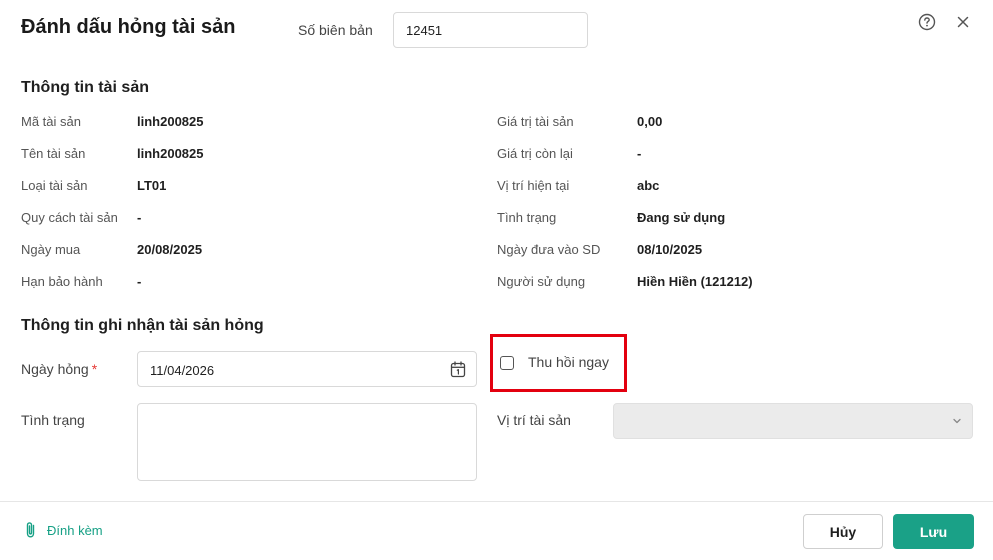 The width and height of the screenshot is (993, 560). What do you see at coordinates (307, 442) in the screenshot?
I see `condition-textarea` at bounding box center [307, 442].